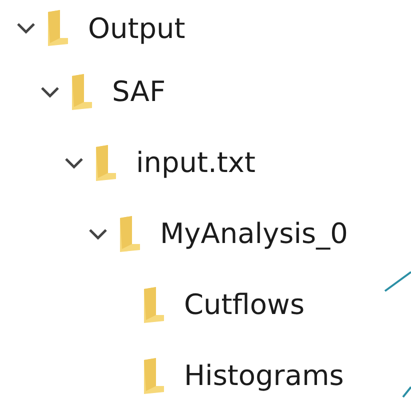 Image resolution: width=411 pixels, height=407 pixels. Describe the element at coordinates (254, 233) in the screenshot. I see `folder-label: MyAnalysis_0` at that location.